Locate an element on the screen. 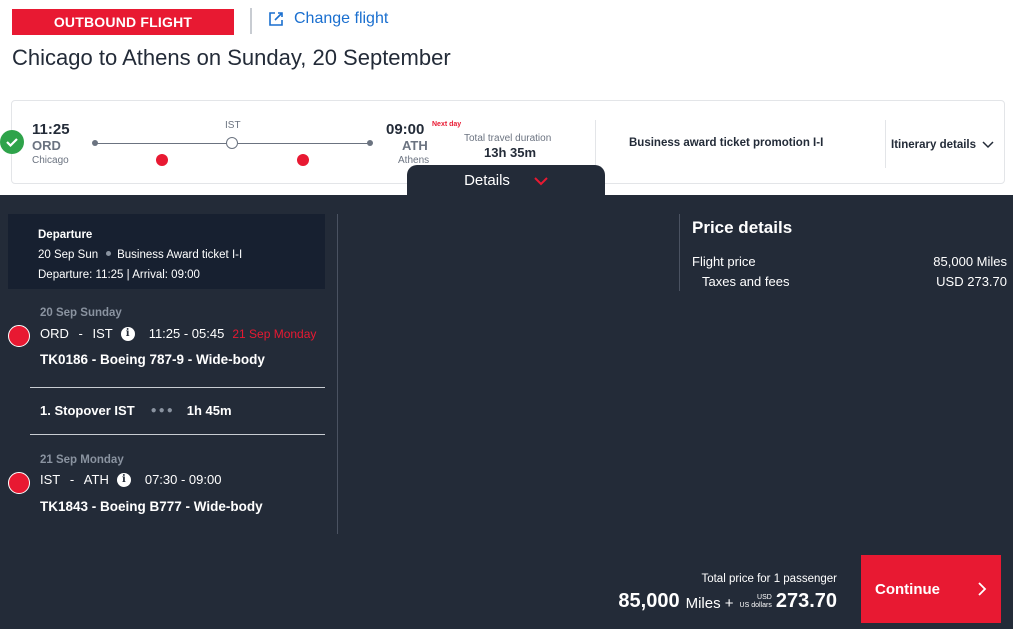 This screenshot has width=1013, height=629. segment-date: 20 Sep Sunday is located at coordinates (81, 313).